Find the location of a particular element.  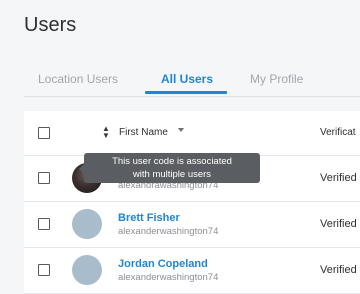

tab-my-profile: My Profile is located at coordinates (276, 79).